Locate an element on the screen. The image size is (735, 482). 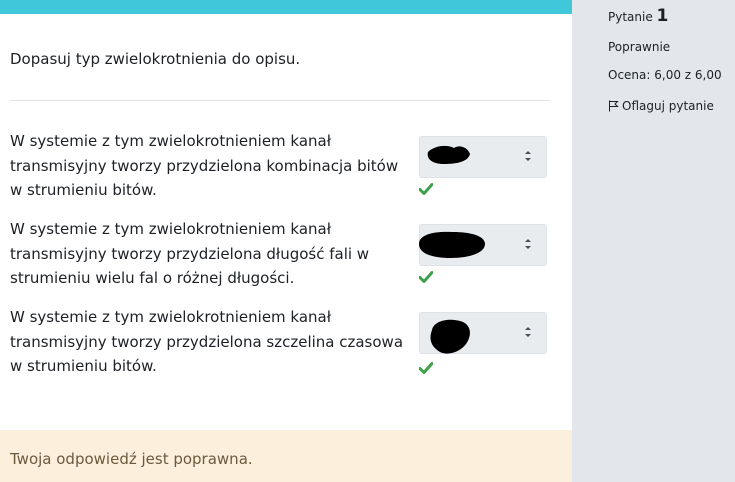
feedback-text: Twoja odpowiedź jest poprawna. is located at coordinates (131, 459).